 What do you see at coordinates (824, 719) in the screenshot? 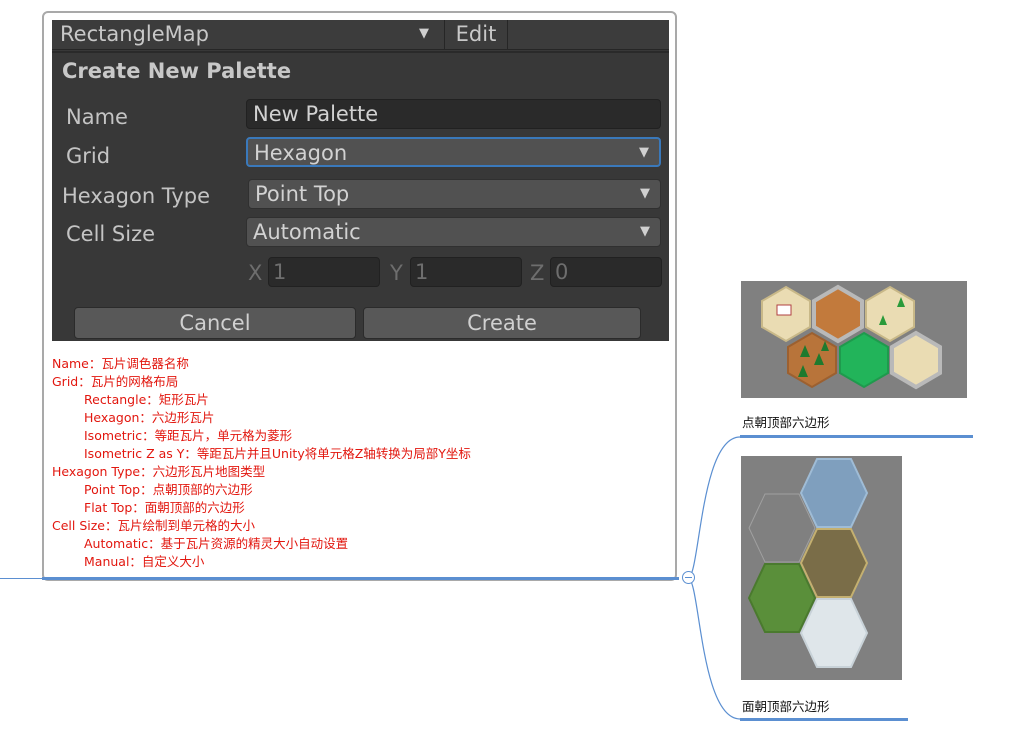
I see `branch-underline-bottom` at bounding box center [824, 719].